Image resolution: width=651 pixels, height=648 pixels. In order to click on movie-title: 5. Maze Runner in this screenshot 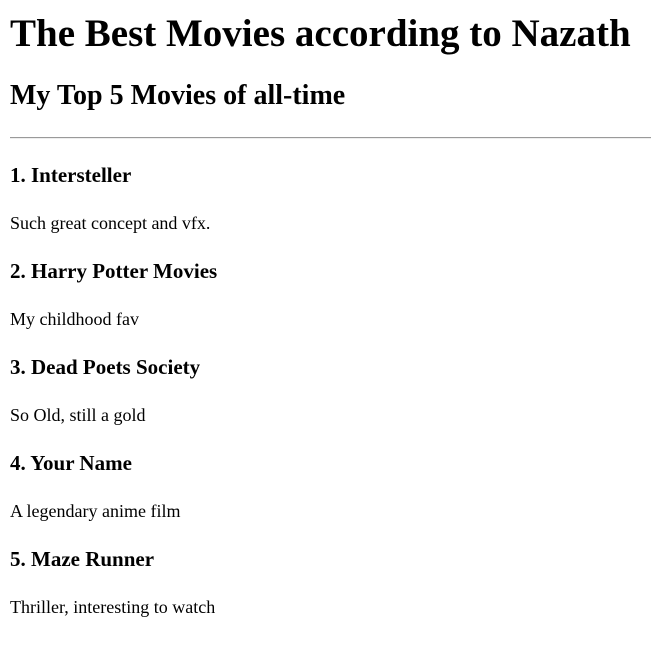, I will do `click(82, 559)`.